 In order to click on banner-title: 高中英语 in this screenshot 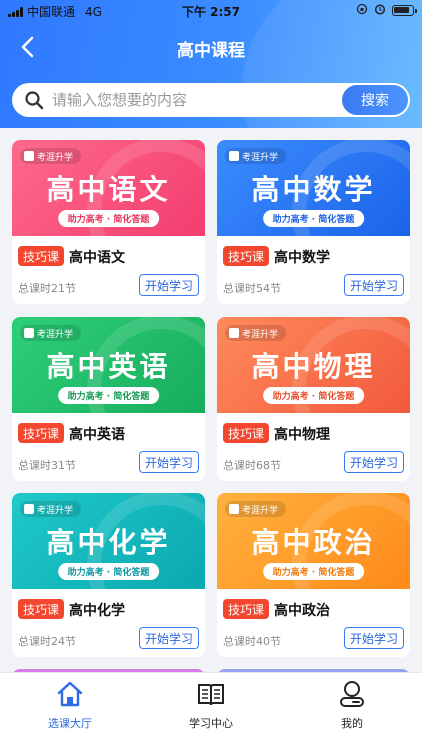, I will do `click(108, 366)`.